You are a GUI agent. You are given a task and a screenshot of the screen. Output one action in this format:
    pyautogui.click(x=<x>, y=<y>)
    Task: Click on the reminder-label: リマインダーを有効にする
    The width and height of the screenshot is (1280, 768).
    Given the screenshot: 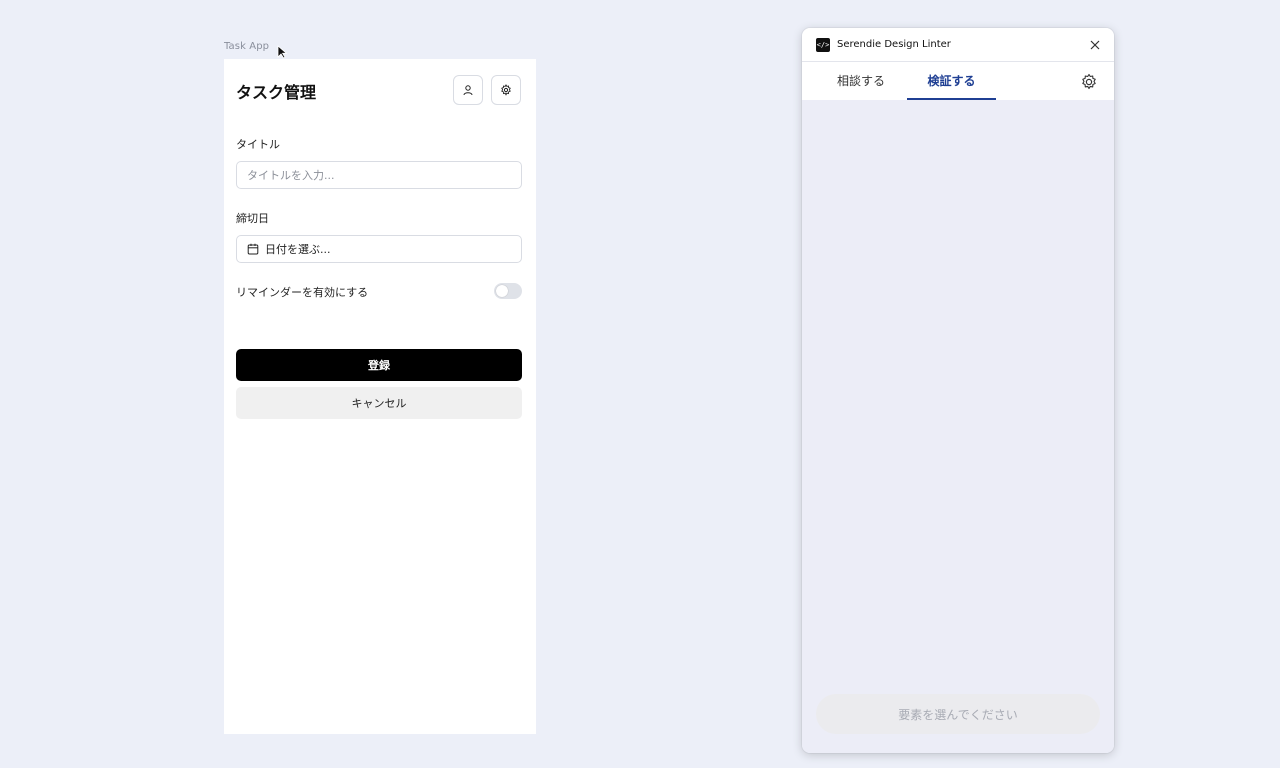 What is the action you would take?
    pyautogui.click(x=302, y=292)
    